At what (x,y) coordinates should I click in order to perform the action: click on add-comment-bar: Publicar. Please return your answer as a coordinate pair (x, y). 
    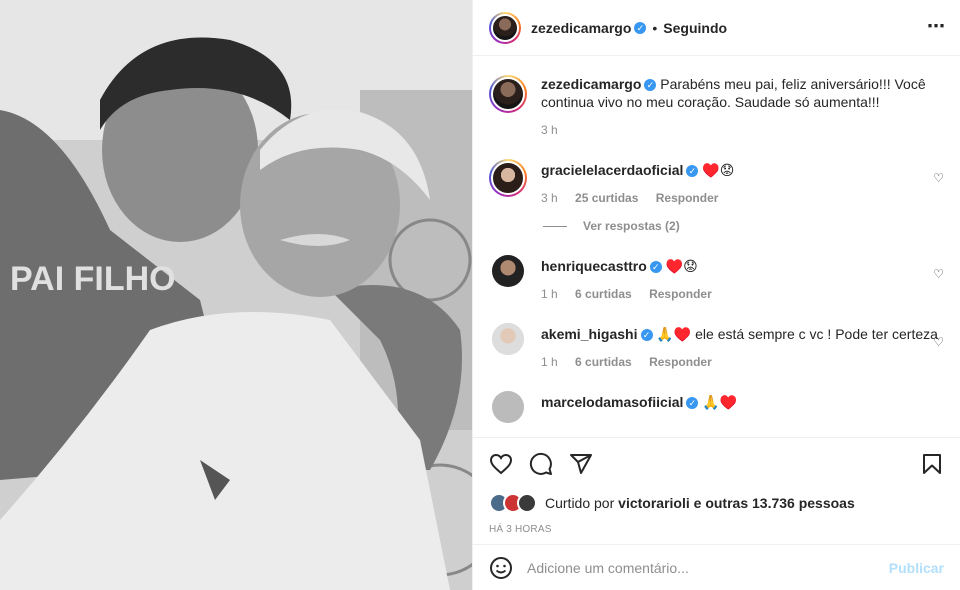
    Looking at the image, I should click on (716, 567).